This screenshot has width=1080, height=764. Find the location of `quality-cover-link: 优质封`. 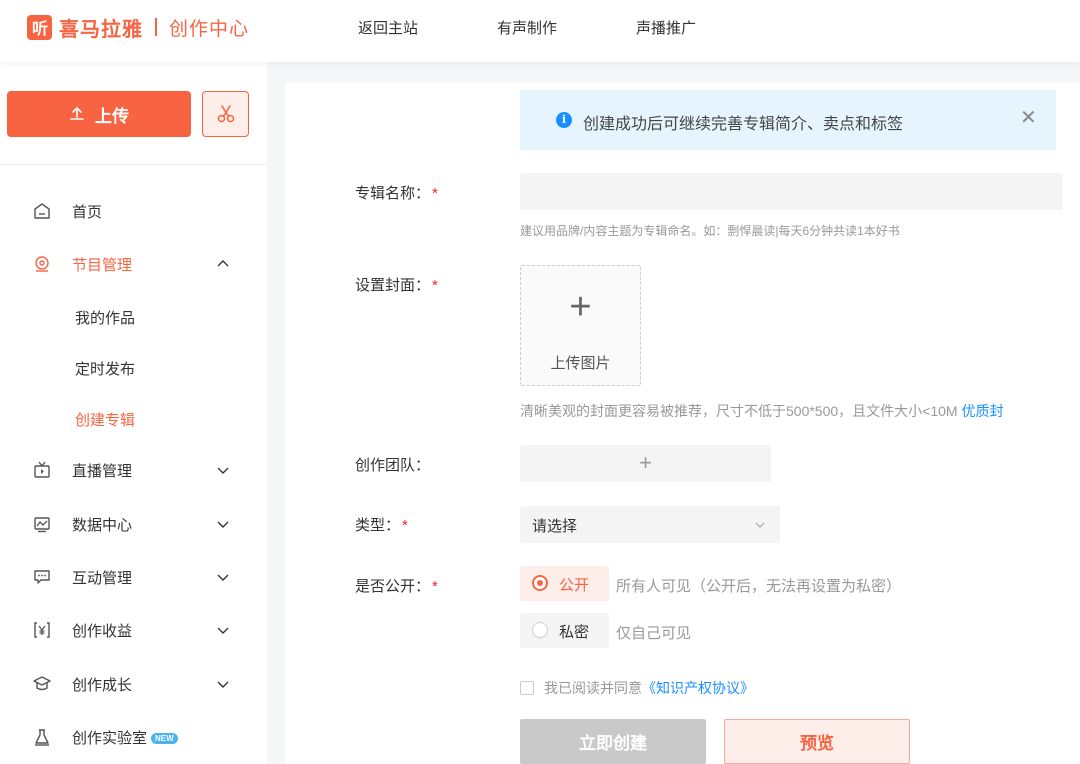

quality-cover-link: 优质封 is located at coordinates (982, 411).